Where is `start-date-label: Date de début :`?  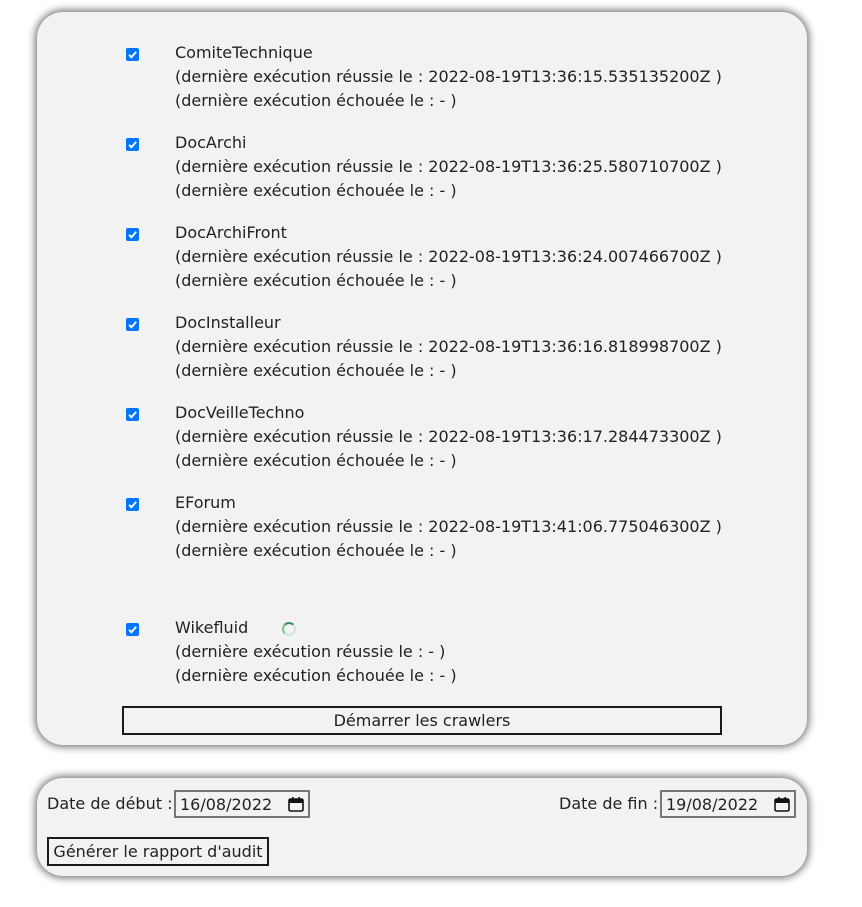 start-date-label: Date de début : is located at coordinates (110, 803).